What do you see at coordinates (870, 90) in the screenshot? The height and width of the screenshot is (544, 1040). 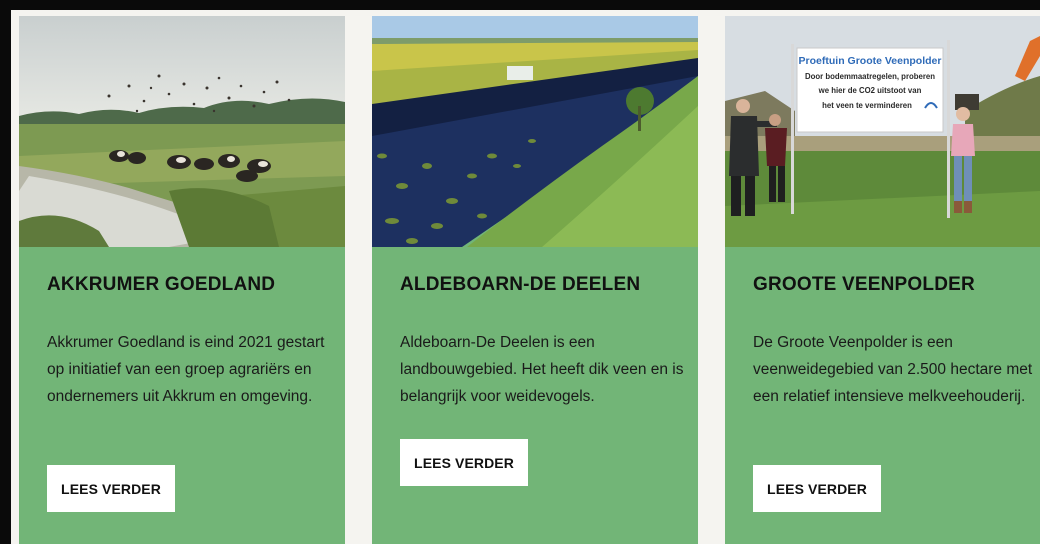 I see `sign-line: we hier de CO2 uitstoot van` at bounding box center [870, 90].